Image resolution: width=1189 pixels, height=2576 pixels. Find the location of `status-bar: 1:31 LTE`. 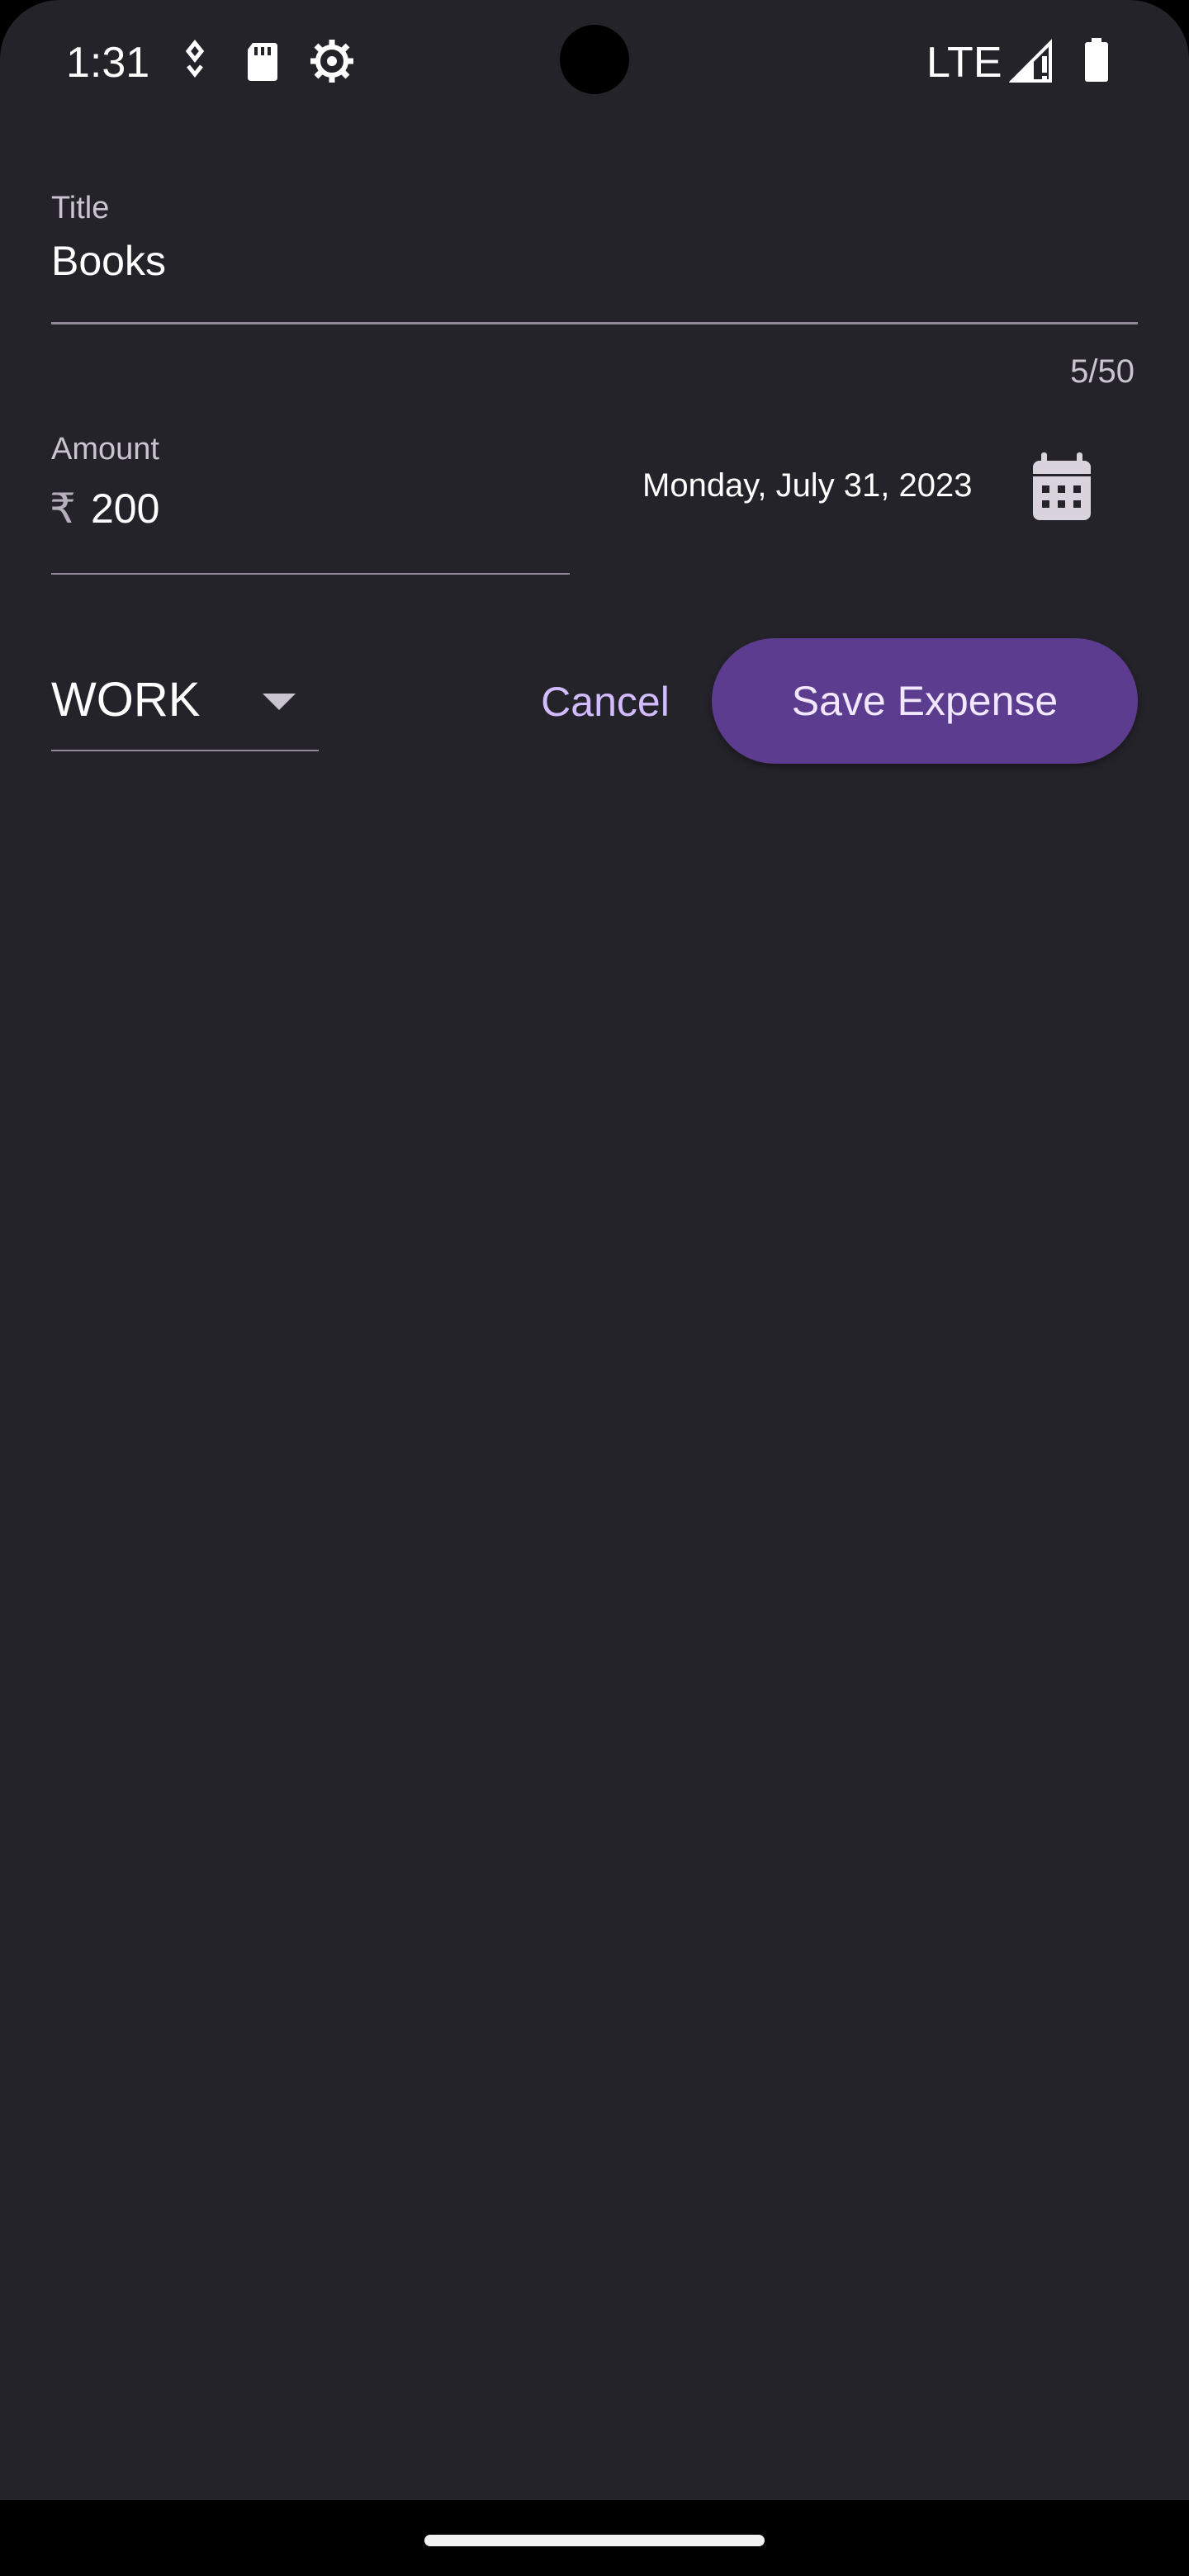

status-bar: 1:31 LTE is located at coordinates (594, 62).